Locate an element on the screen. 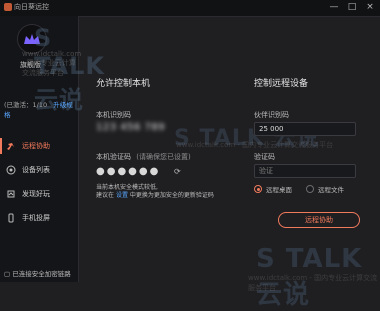 This screenshot has height=311, width=380. title-bar: 向日葵远控 — □ × is located at coordinates (190, 8).